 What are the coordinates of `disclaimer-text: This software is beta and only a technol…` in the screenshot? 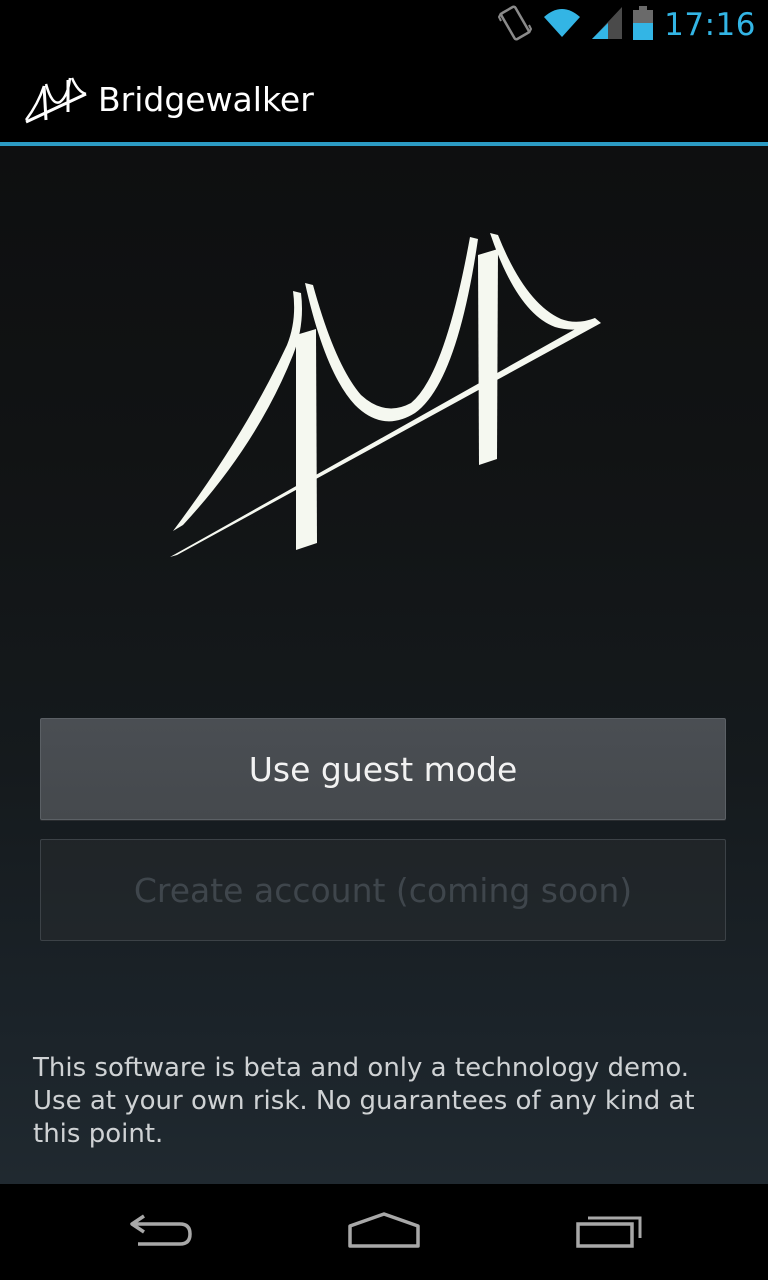 It's located at (364, 1101).